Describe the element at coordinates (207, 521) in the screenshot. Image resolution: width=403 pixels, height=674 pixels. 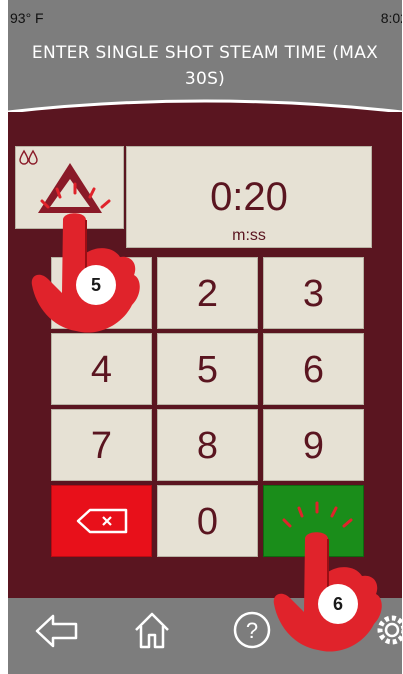
I see `key-0: 0` at that location.